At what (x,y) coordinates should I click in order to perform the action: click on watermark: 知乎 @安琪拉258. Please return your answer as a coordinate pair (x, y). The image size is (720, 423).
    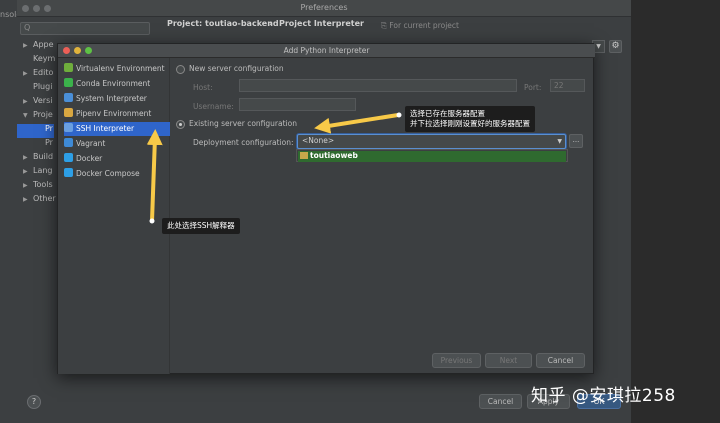
    Looking at the image, I should click on (603, 396).